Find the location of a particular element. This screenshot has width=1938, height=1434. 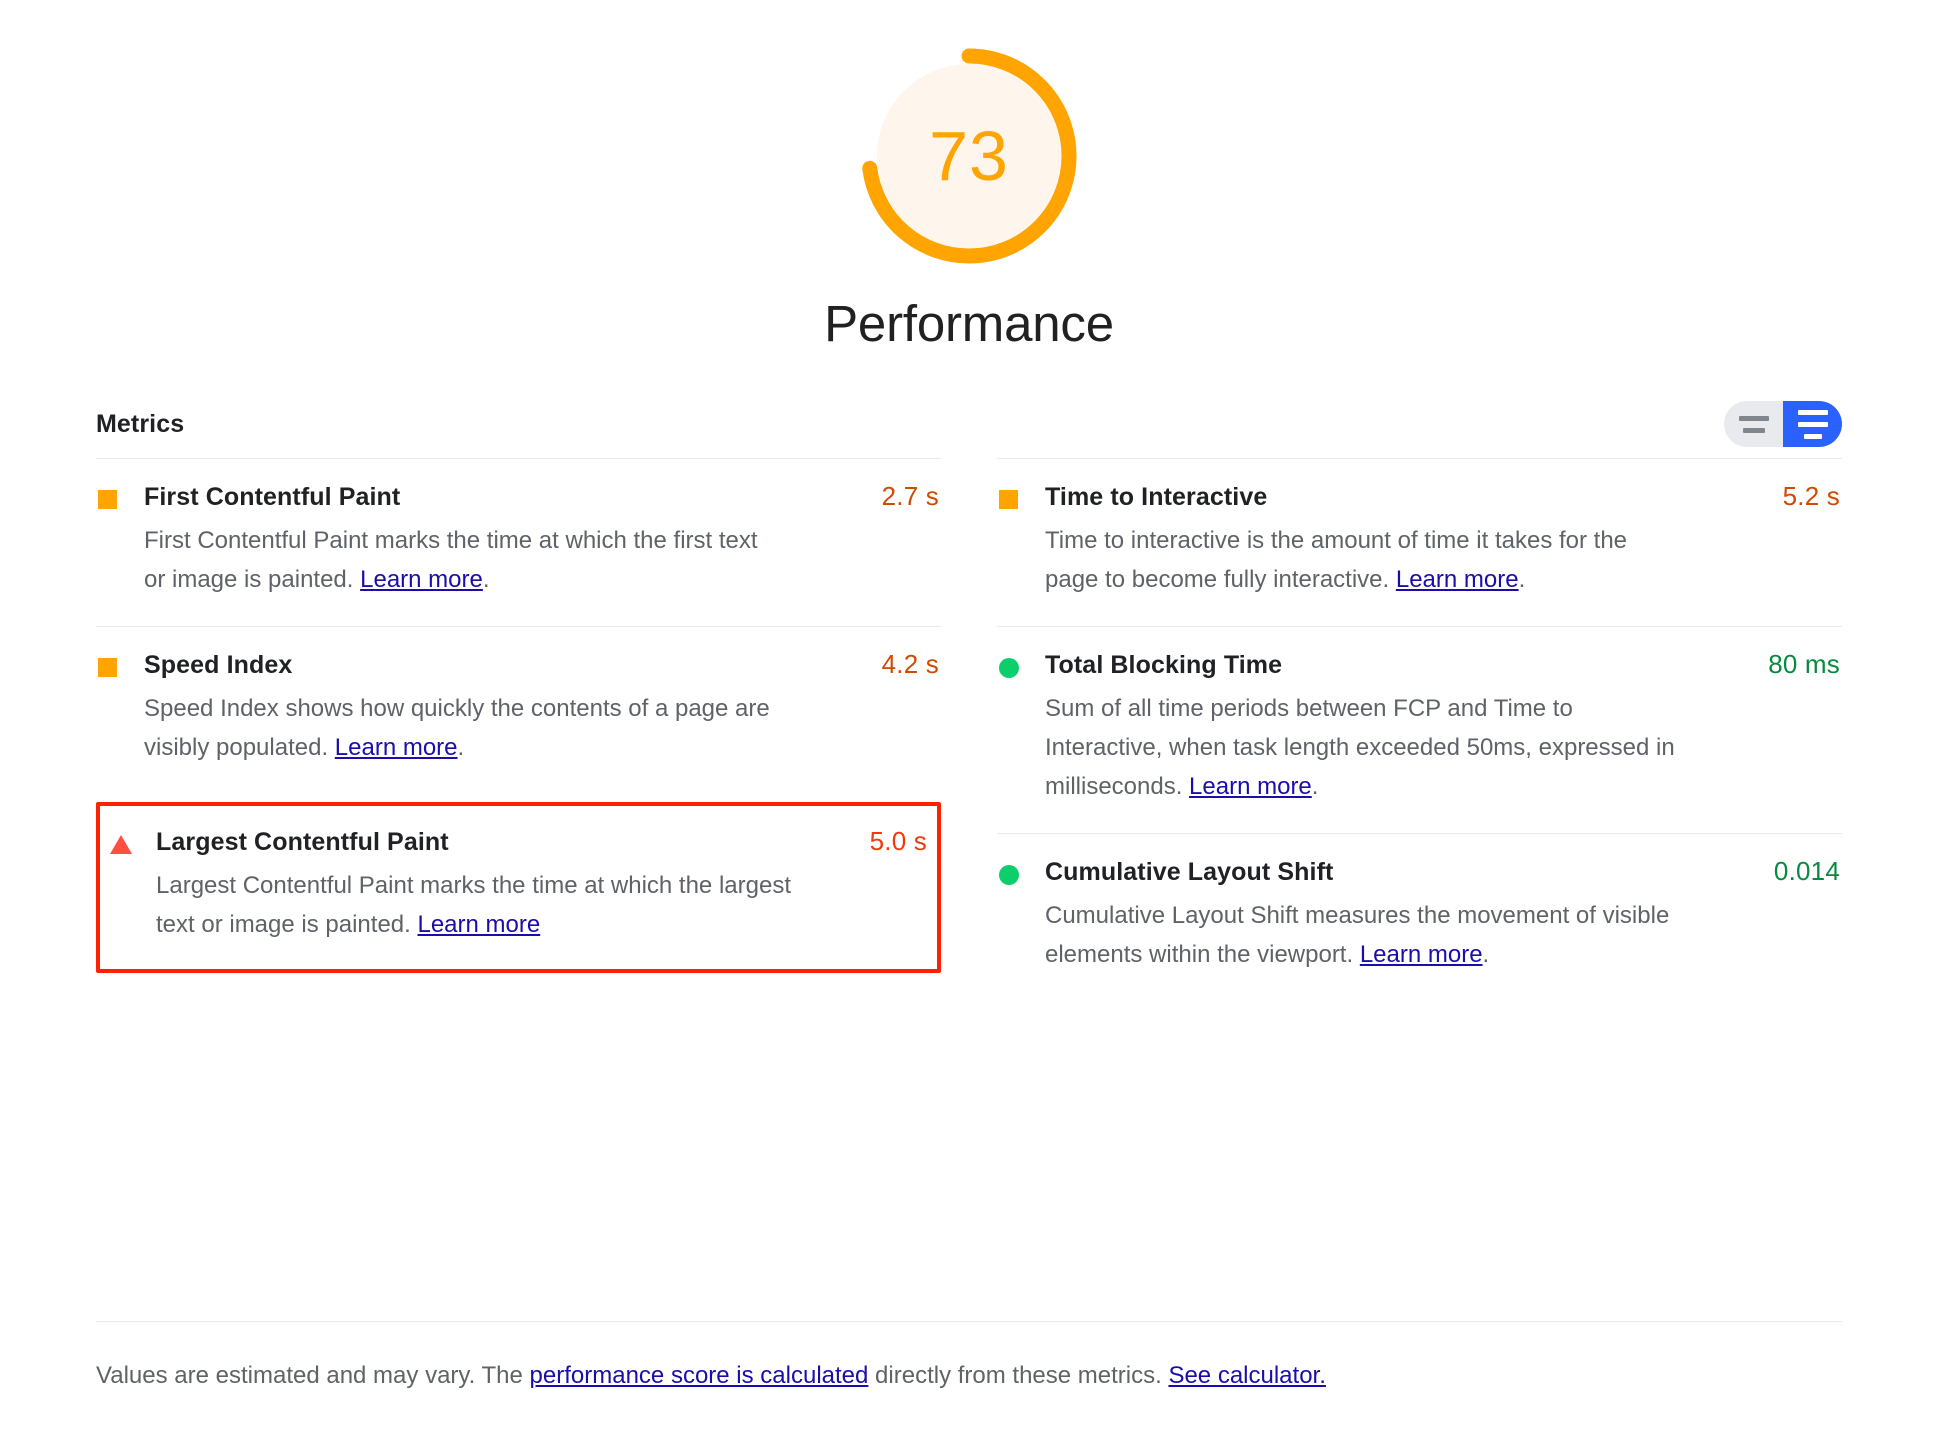

metric-head: Time to Interactive 5.2 s is located at coordinates (1442, 497).